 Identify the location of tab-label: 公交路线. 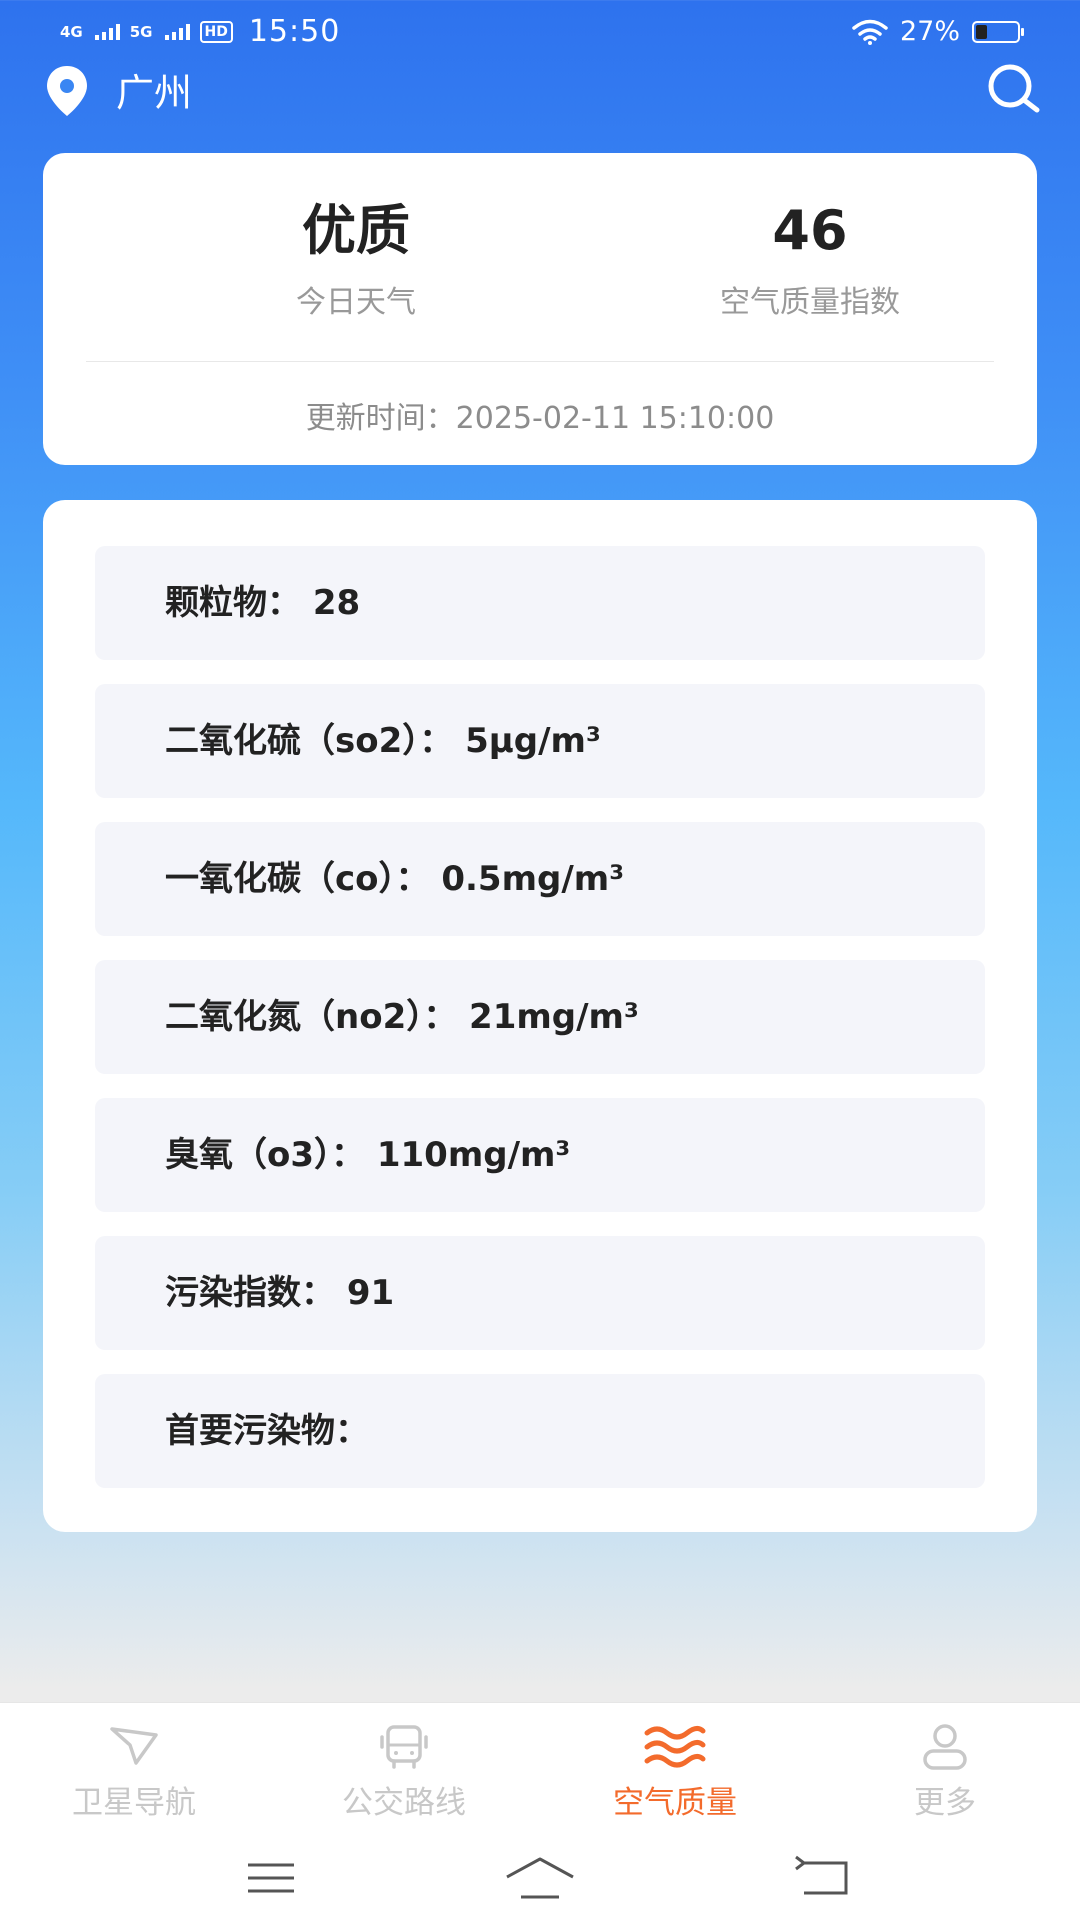
(404, 1803).